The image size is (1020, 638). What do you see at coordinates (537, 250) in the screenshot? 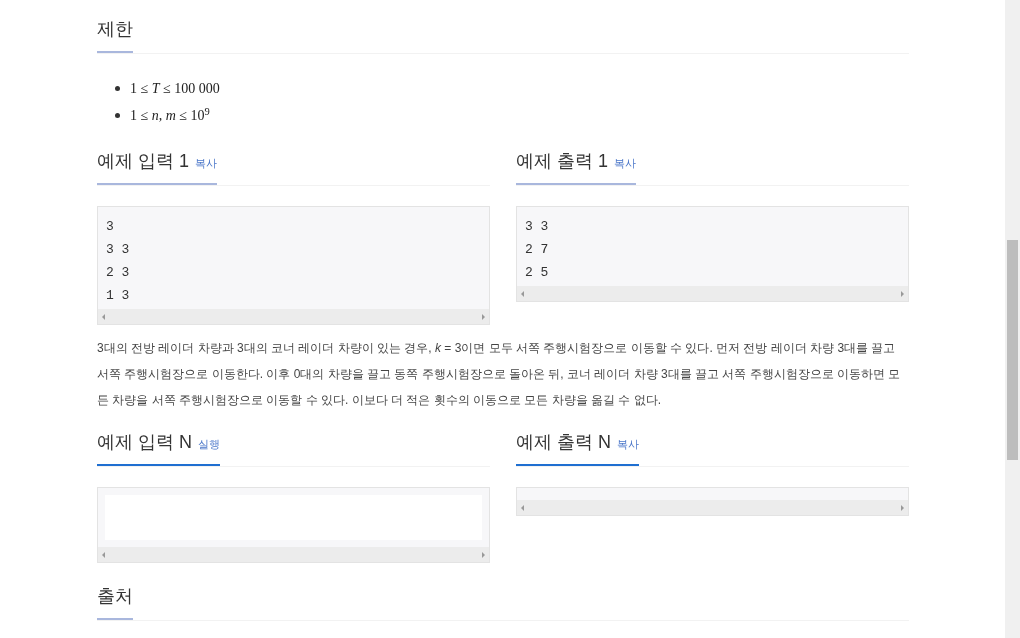
I see `sample-text: 3 3 2 7 2 5` at bounding box center [537, 250].